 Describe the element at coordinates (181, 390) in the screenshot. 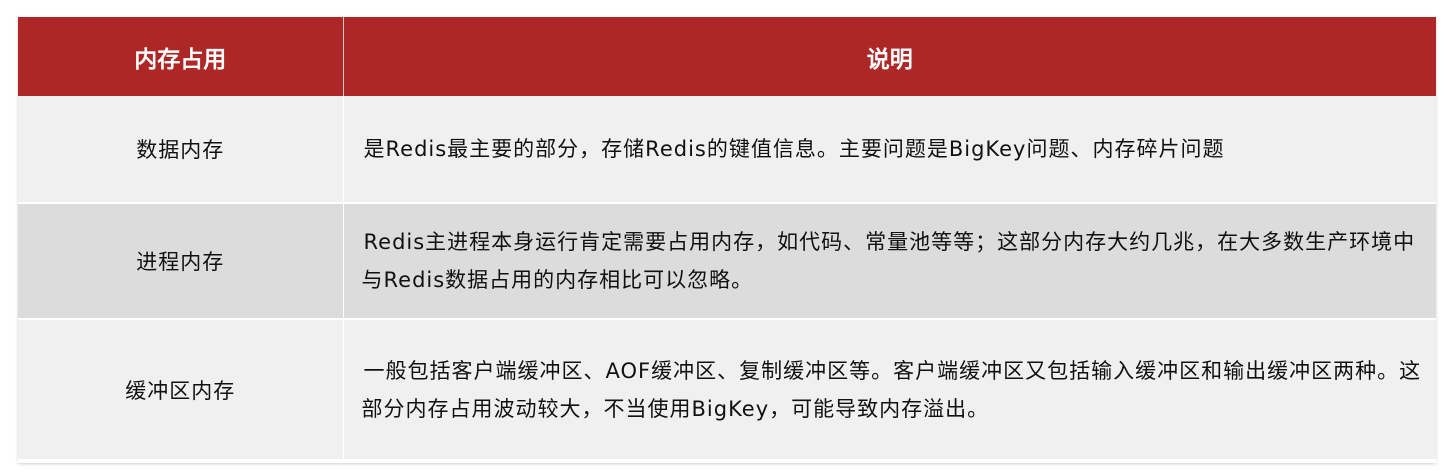

I see `row-name: 缓冲区内存` at that location.